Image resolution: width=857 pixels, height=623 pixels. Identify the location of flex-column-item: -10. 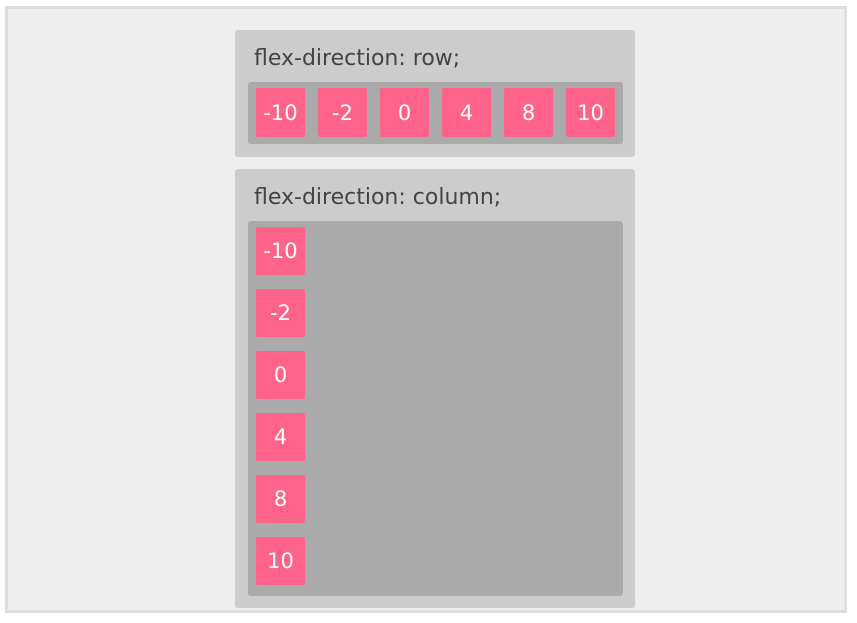
(280, 251).